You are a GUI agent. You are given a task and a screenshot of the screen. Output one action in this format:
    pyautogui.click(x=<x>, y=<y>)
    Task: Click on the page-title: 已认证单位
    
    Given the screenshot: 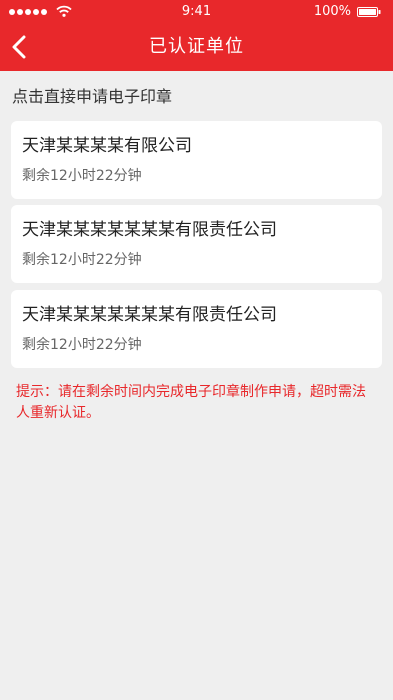 What is the action you would take?
    pyautogui.click(x=196, y=46)
    